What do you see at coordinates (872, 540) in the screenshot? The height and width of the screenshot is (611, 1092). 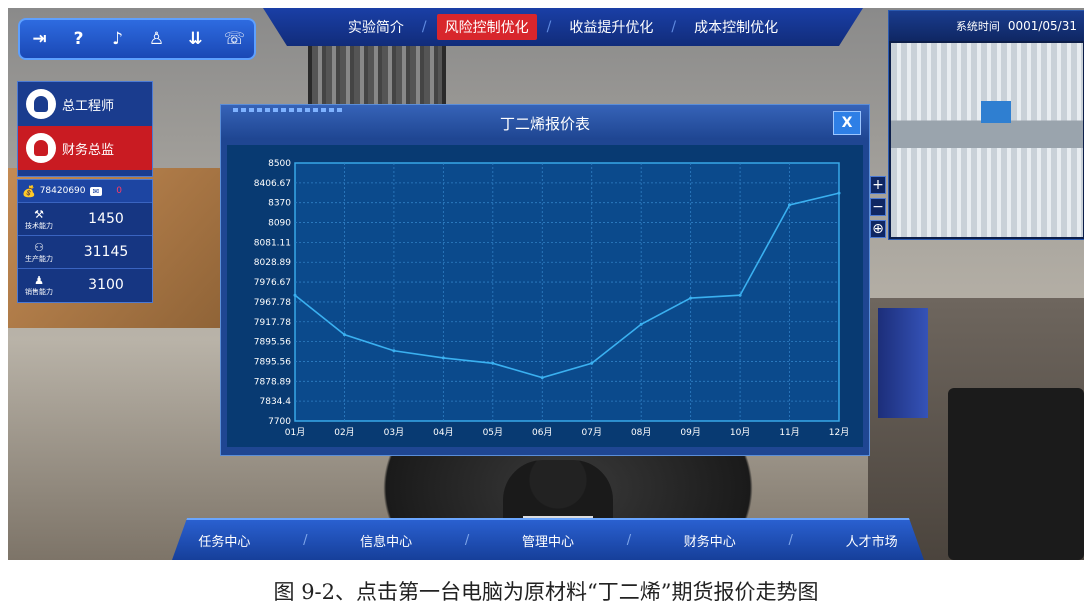 I see `nav-talent-market: 人才市场` at bounding box center [872, 540].